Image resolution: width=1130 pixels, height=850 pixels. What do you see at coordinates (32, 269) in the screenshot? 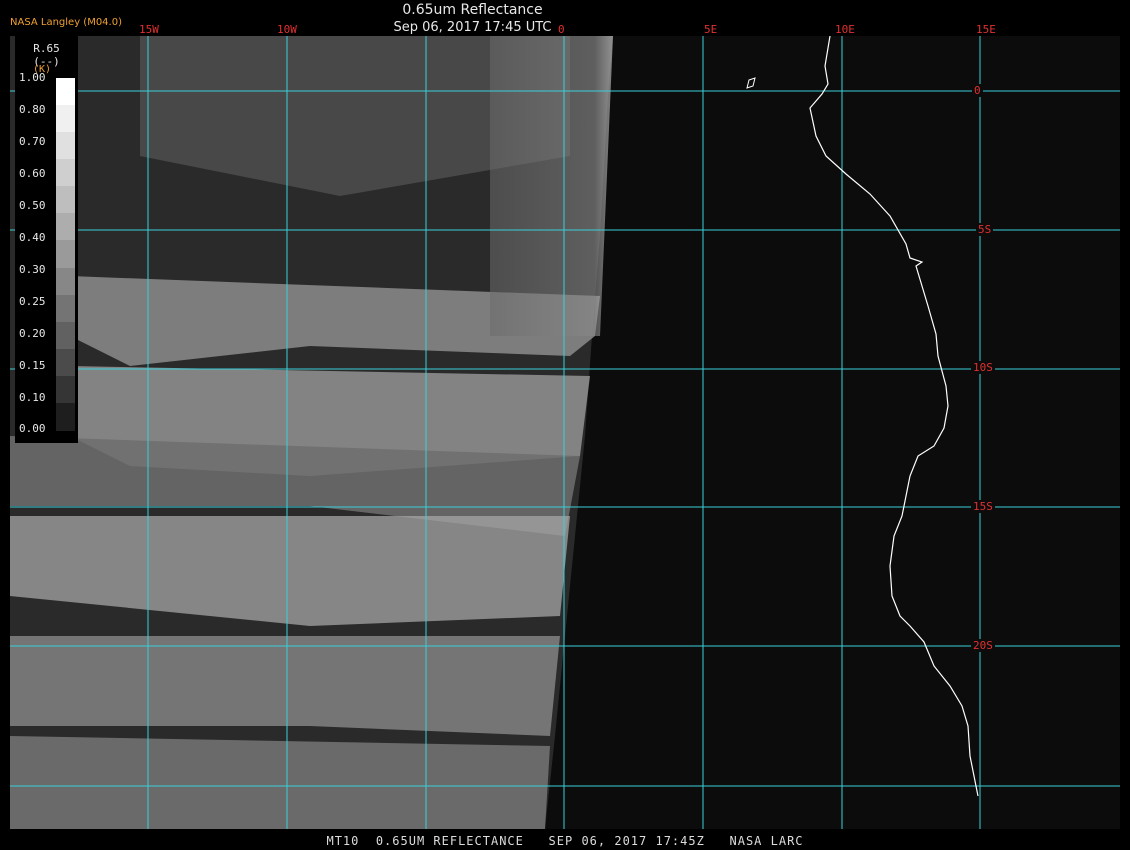
I see `colorbar-tick: 0.30` at bounding box center [32, 269].